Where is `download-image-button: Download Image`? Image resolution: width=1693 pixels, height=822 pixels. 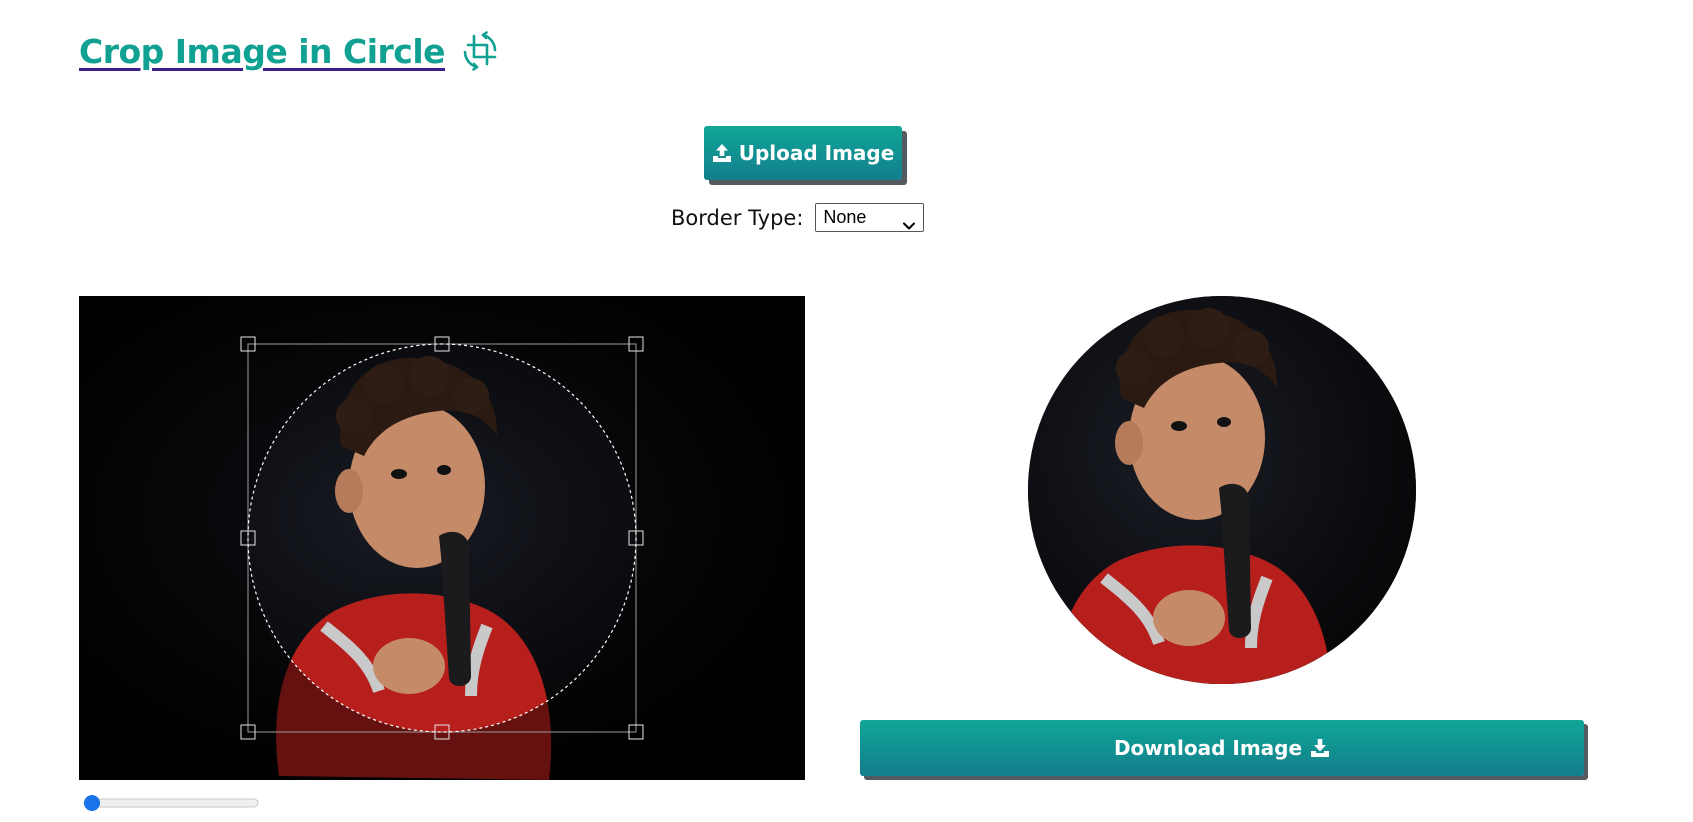 download-image-button: Download Image is located at coordinates (1222, 748).